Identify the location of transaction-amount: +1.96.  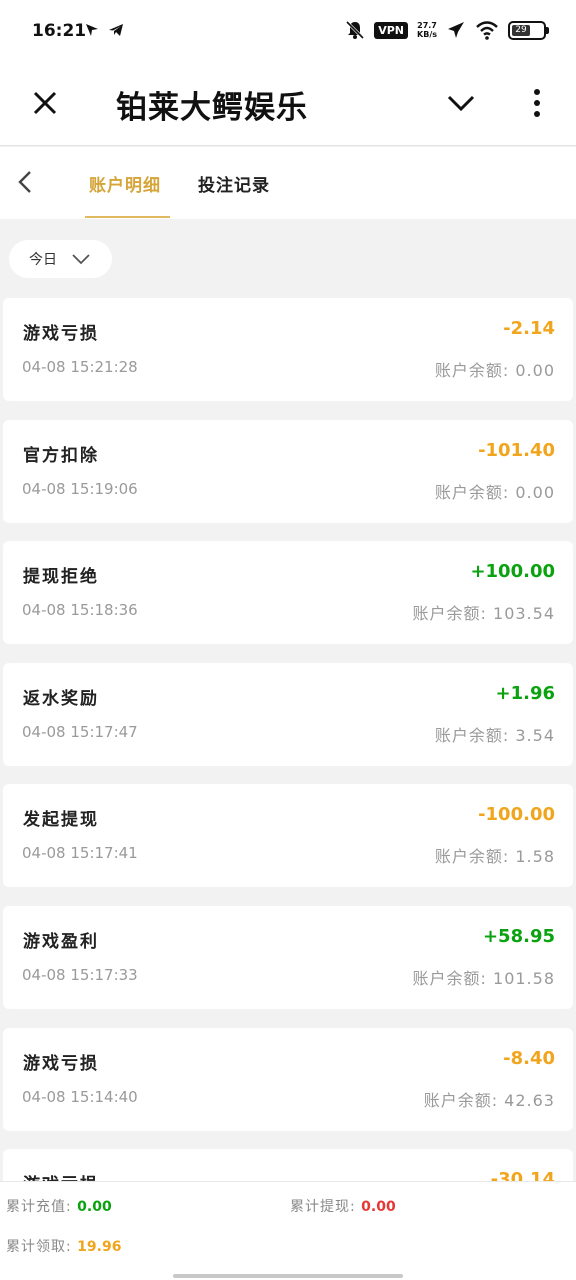
(525, 693).